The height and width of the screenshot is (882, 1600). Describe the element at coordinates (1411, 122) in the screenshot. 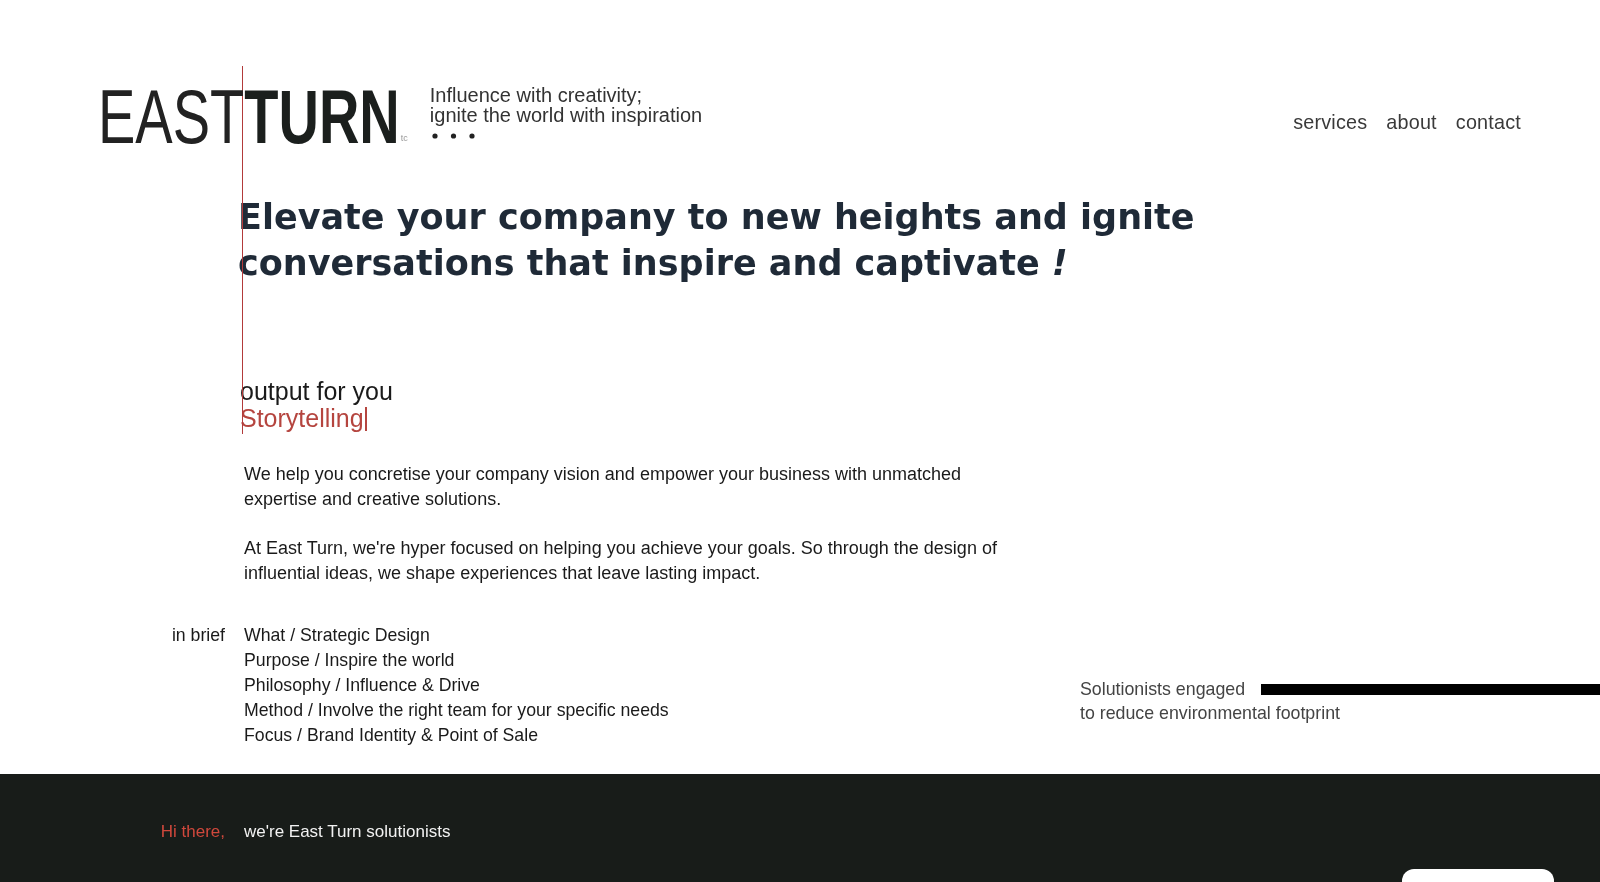

I see `nav-link: about` at that location.